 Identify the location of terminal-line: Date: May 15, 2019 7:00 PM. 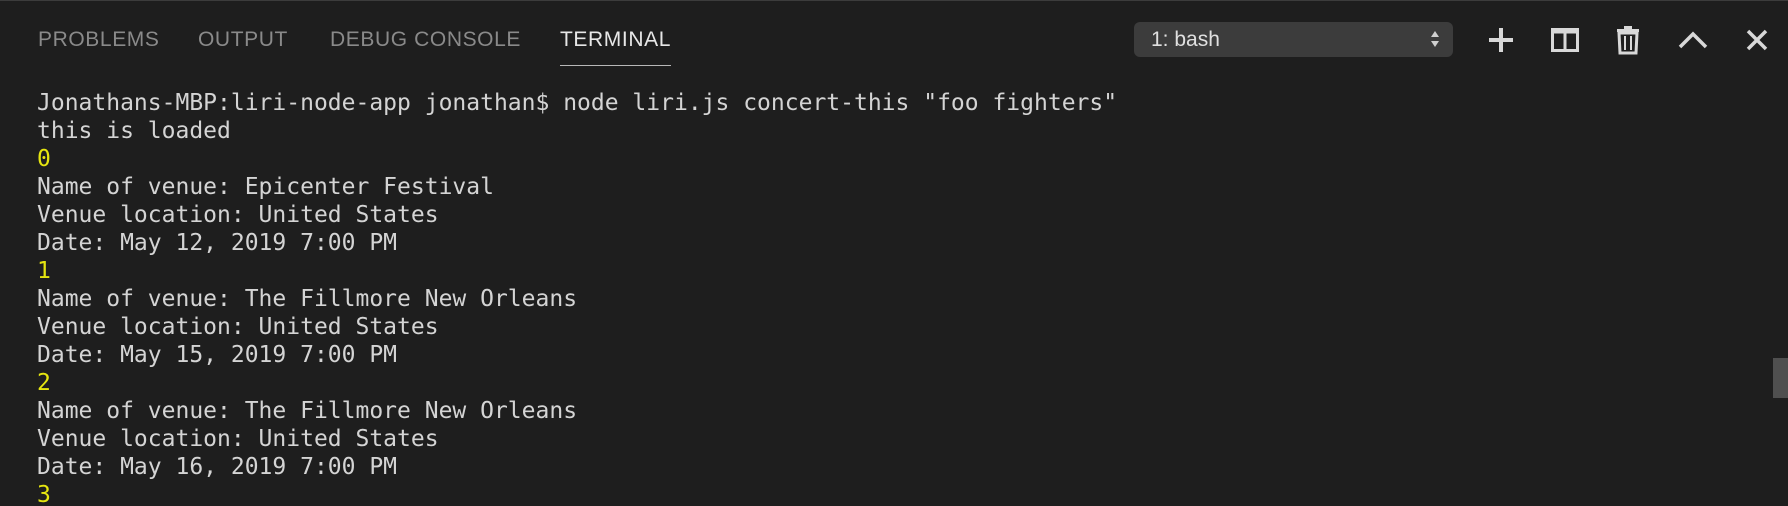
(217, 355).